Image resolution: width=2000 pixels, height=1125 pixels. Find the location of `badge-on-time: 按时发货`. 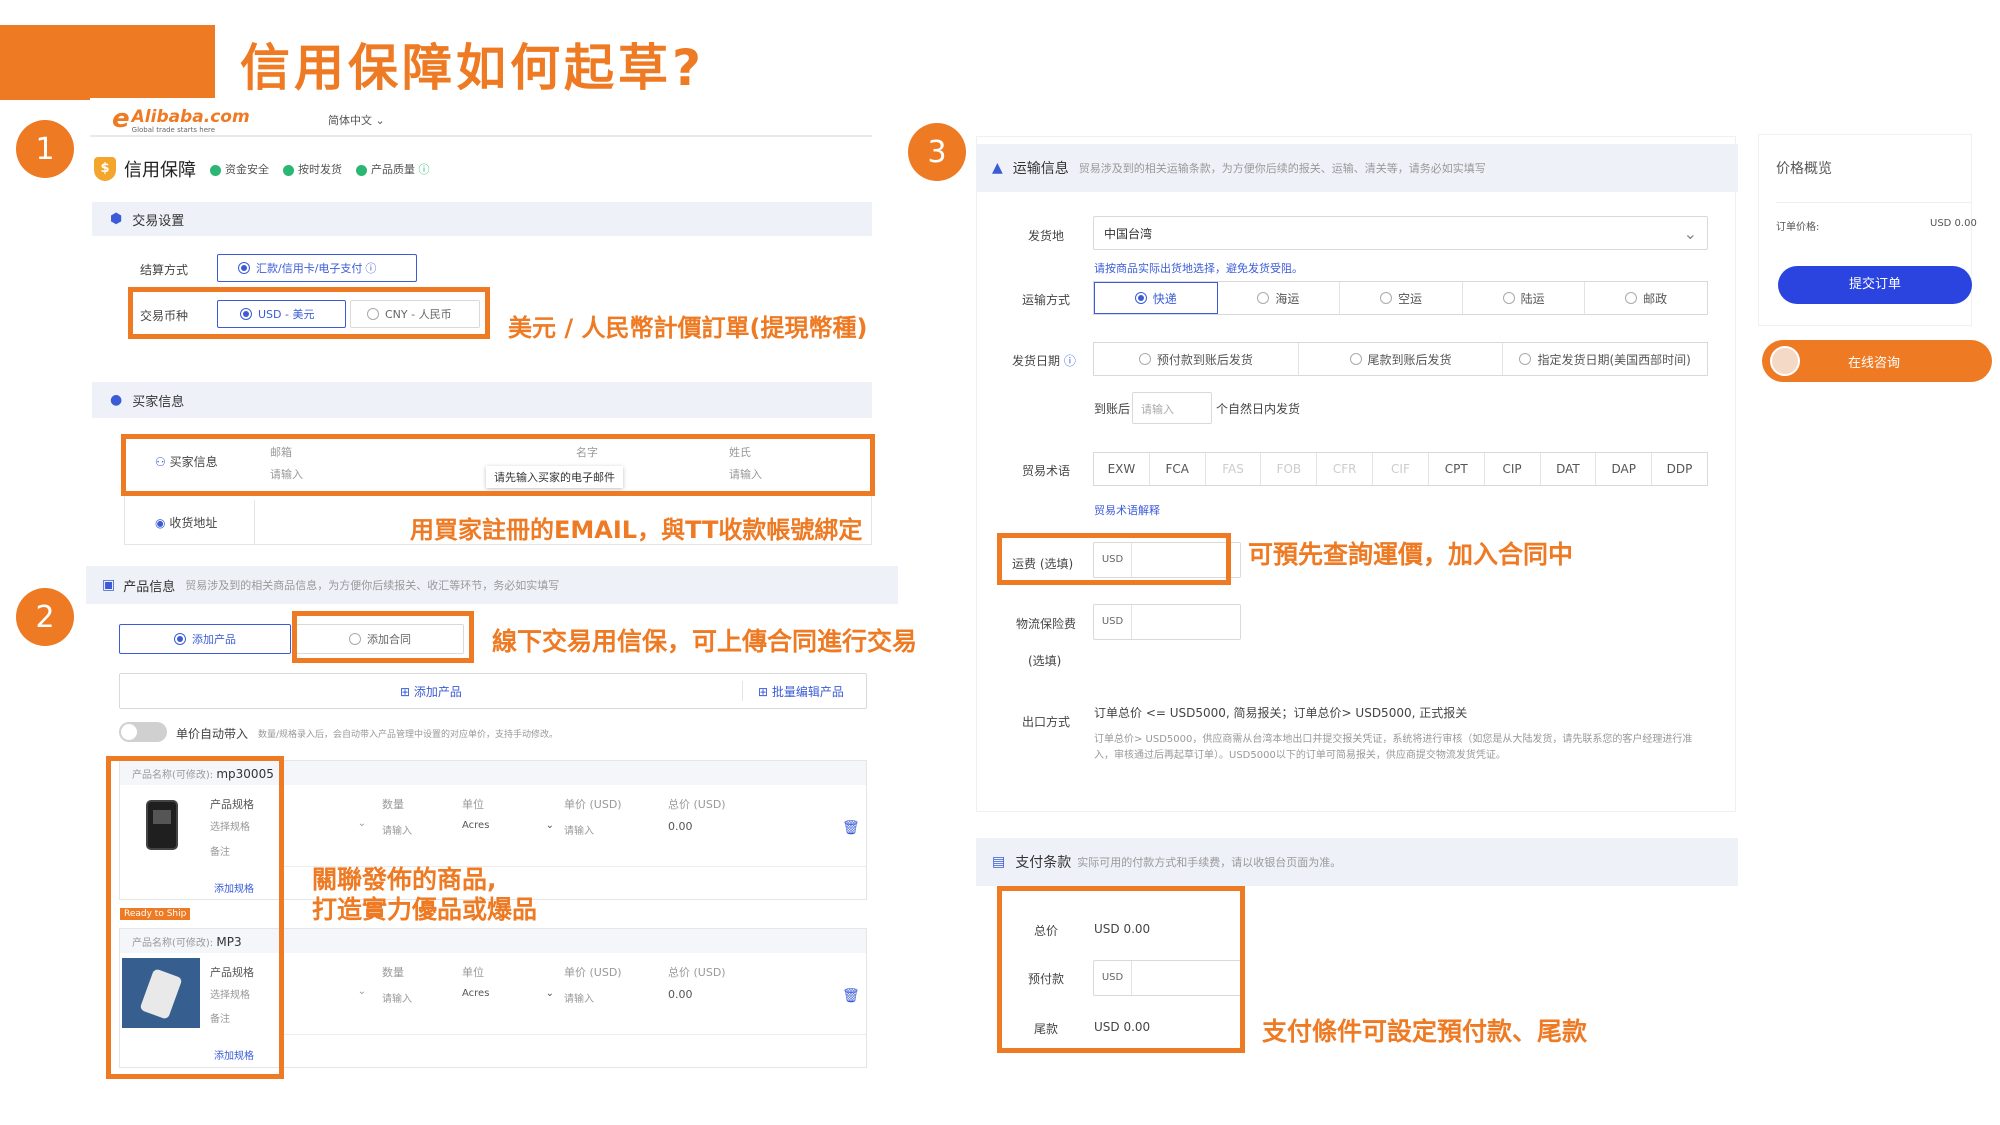

badge-on-time: 按时发货 is located at coordinates (312, 169).